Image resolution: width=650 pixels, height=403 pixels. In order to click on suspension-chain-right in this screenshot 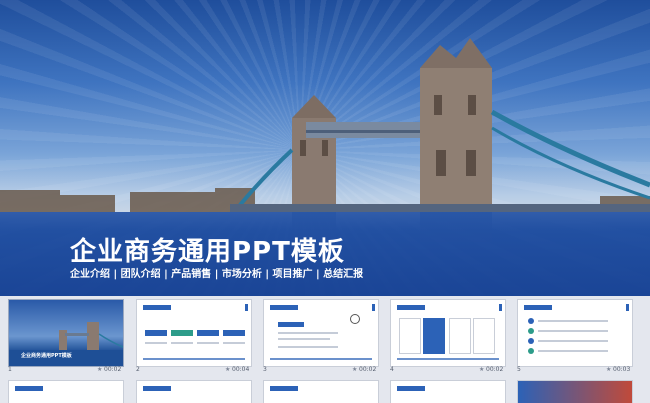, I will do `click(570, 148)`.